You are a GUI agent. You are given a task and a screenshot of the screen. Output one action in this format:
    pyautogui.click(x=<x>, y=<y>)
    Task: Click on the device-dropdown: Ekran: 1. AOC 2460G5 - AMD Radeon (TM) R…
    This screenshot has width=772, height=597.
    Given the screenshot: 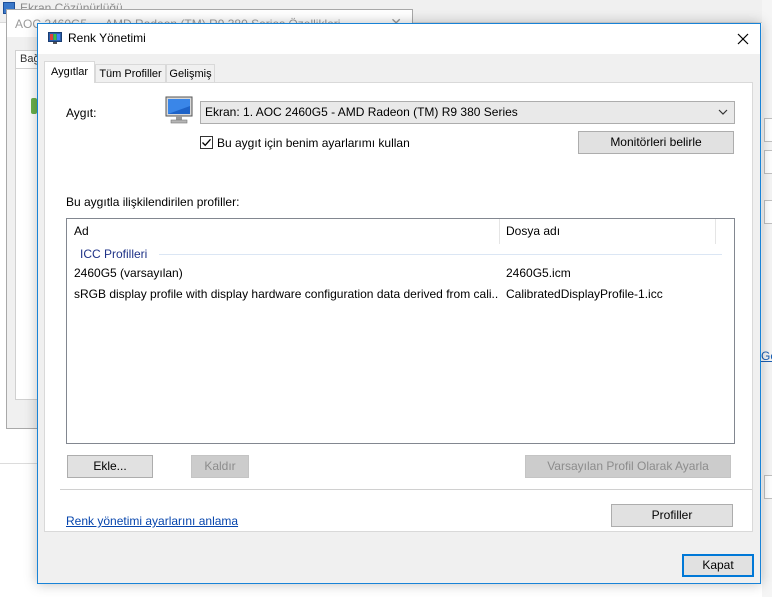 What is the action you would take?
    pyautogui.click(x=467, y=112)
    